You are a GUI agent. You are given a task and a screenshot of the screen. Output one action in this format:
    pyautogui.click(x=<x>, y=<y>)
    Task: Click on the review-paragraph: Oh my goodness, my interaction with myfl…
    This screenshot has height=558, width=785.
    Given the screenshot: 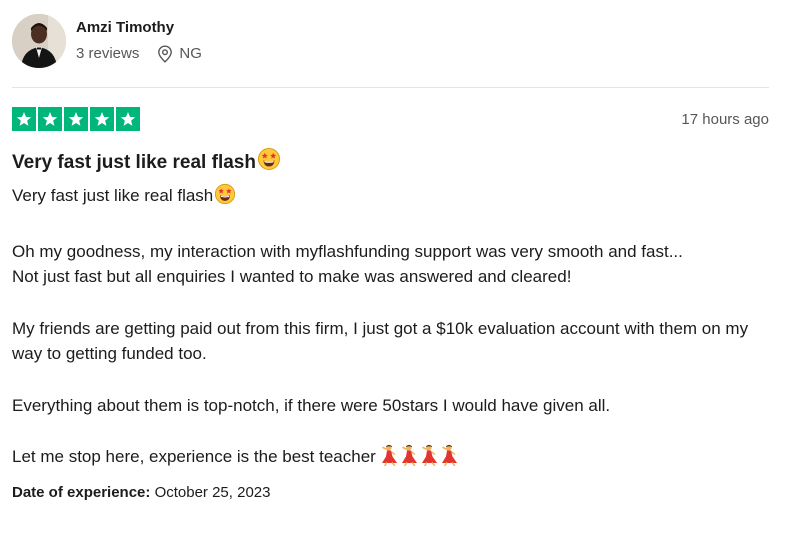 What is the action you would take?
    pyautogui.click(x=390, y=252)
    